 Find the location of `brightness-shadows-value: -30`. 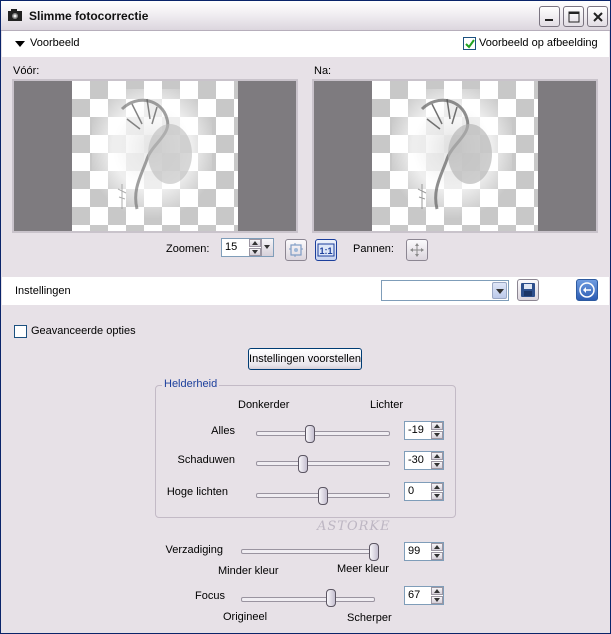

brightness-shadows-value: -30 is located at coordinates (416, 460).